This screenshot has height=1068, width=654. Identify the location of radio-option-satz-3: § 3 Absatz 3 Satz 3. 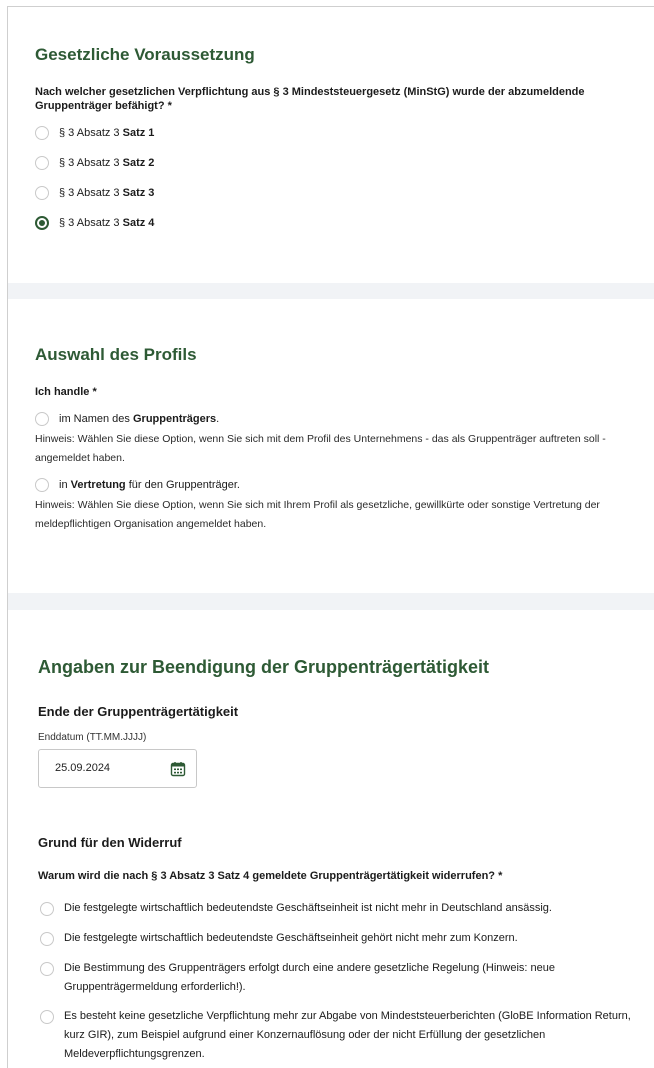
(94, 193).